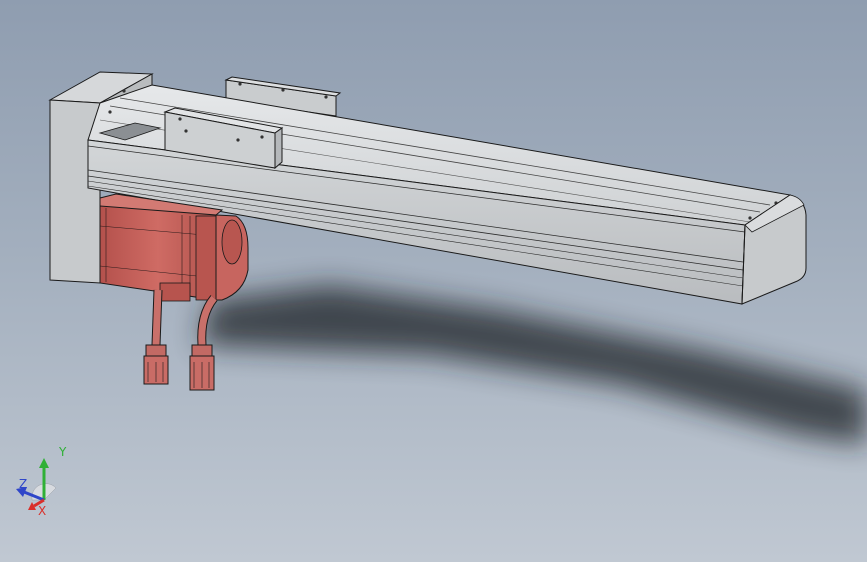  I want to click on x-axis-label: X, so click(42, 511).